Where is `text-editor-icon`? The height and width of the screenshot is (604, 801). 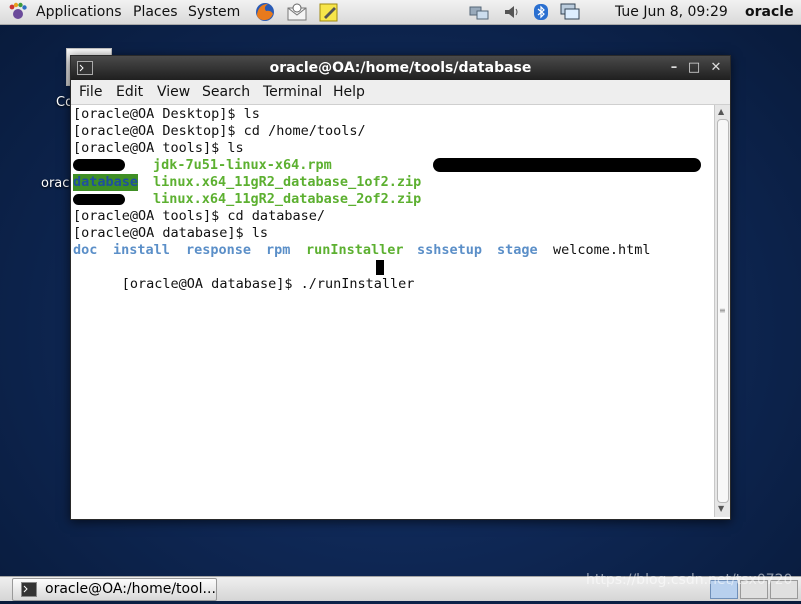 text-editor-icon is located at coordinates (329, 12).